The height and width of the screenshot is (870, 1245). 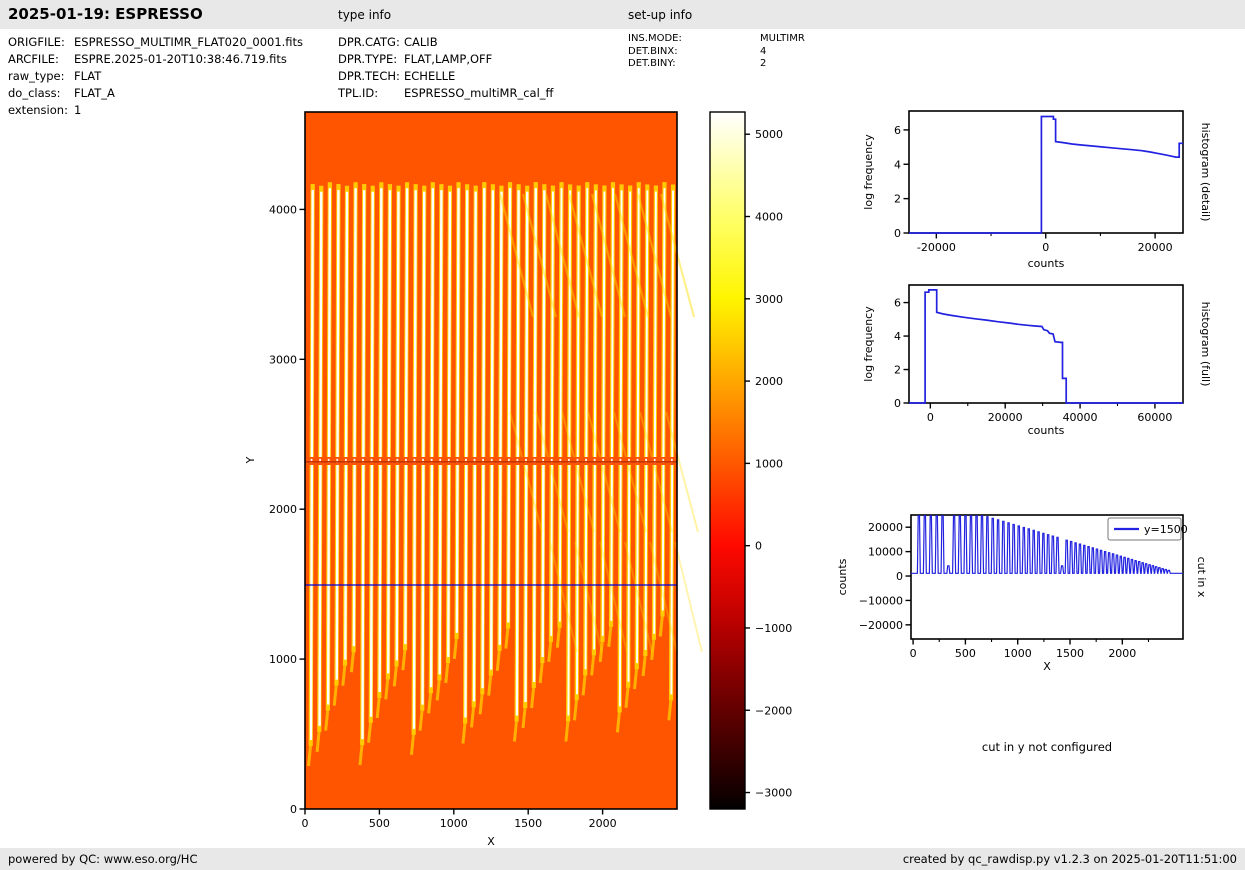 What do you see at coordinates (445, 42) in the screenshot?
I see `type-info-row: DPR.CATG: CALIB` at bounding box center [445, 42].